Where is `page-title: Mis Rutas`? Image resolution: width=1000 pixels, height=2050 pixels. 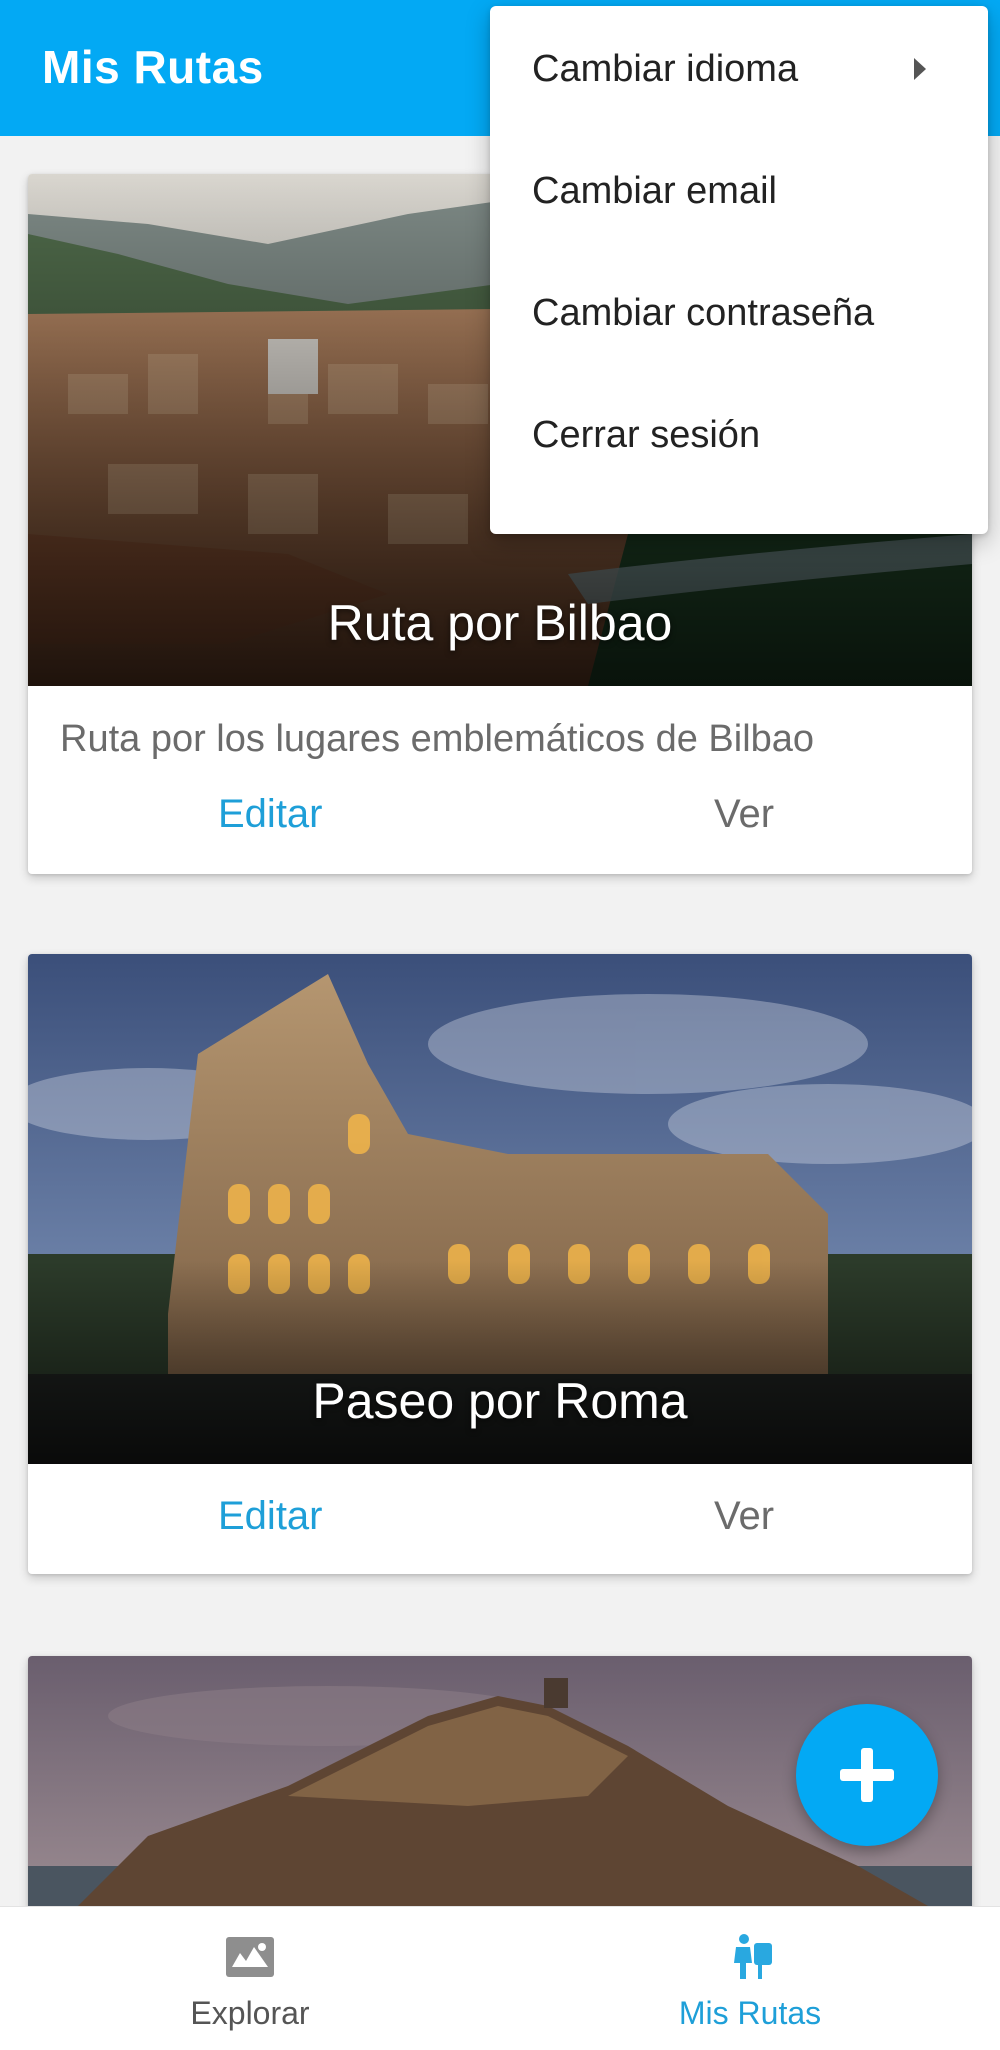 page-title: Mis Rutas is located at coordinates (153, 67).